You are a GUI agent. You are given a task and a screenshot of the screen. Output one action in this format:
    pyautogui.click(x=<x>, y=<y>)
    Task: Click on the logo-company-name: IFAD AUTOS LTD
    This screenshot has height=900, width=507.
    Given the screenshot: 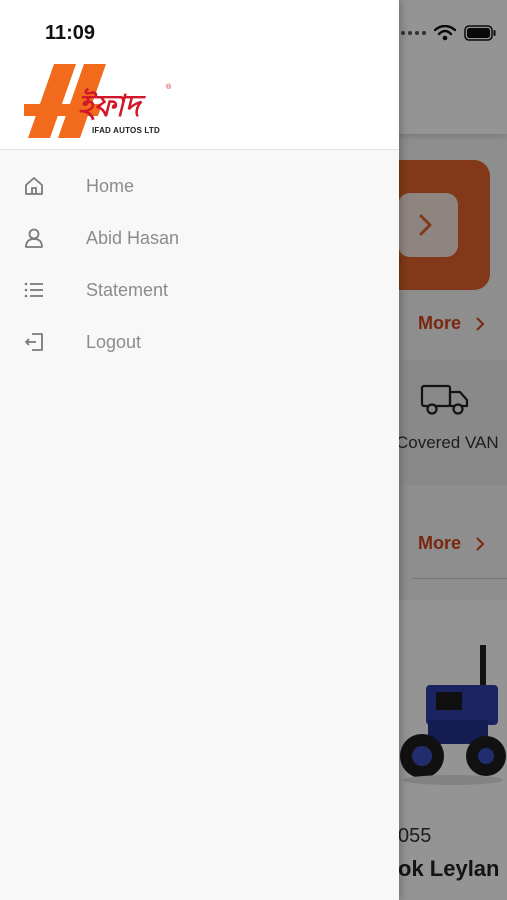 What is the action you would take?
    pyautogui.click(x=126, y=130)
    